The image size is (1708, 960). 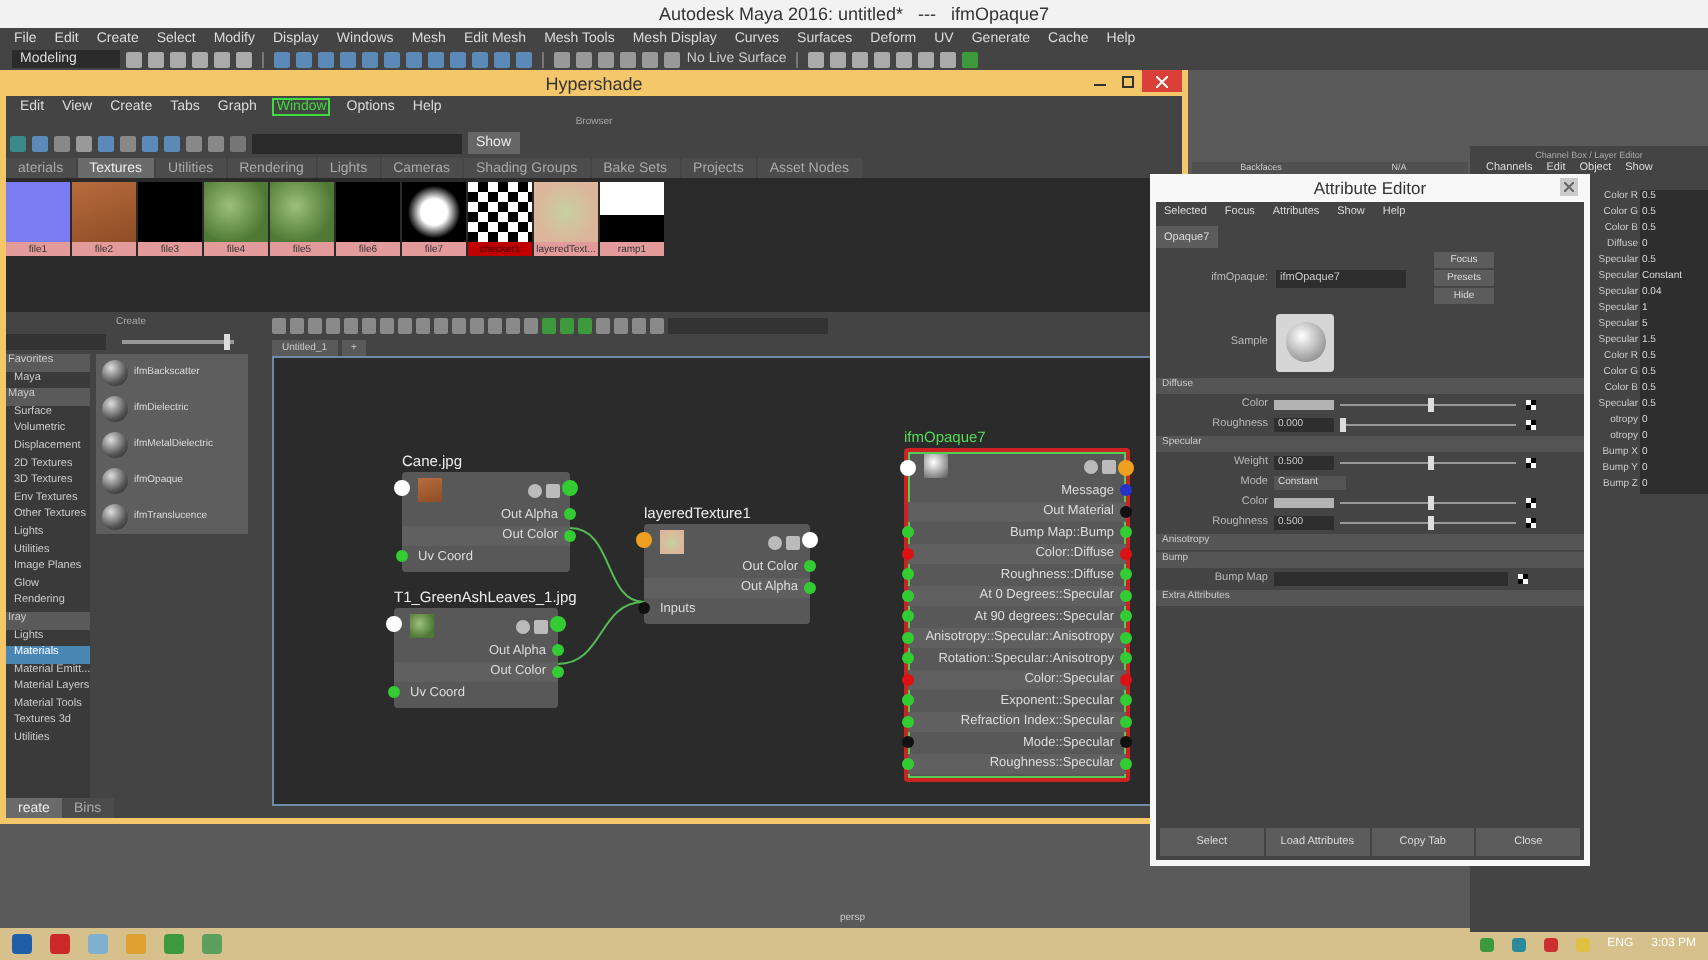 I want to click on window-title: Attribute Editor, so click(x=1370, y=188).